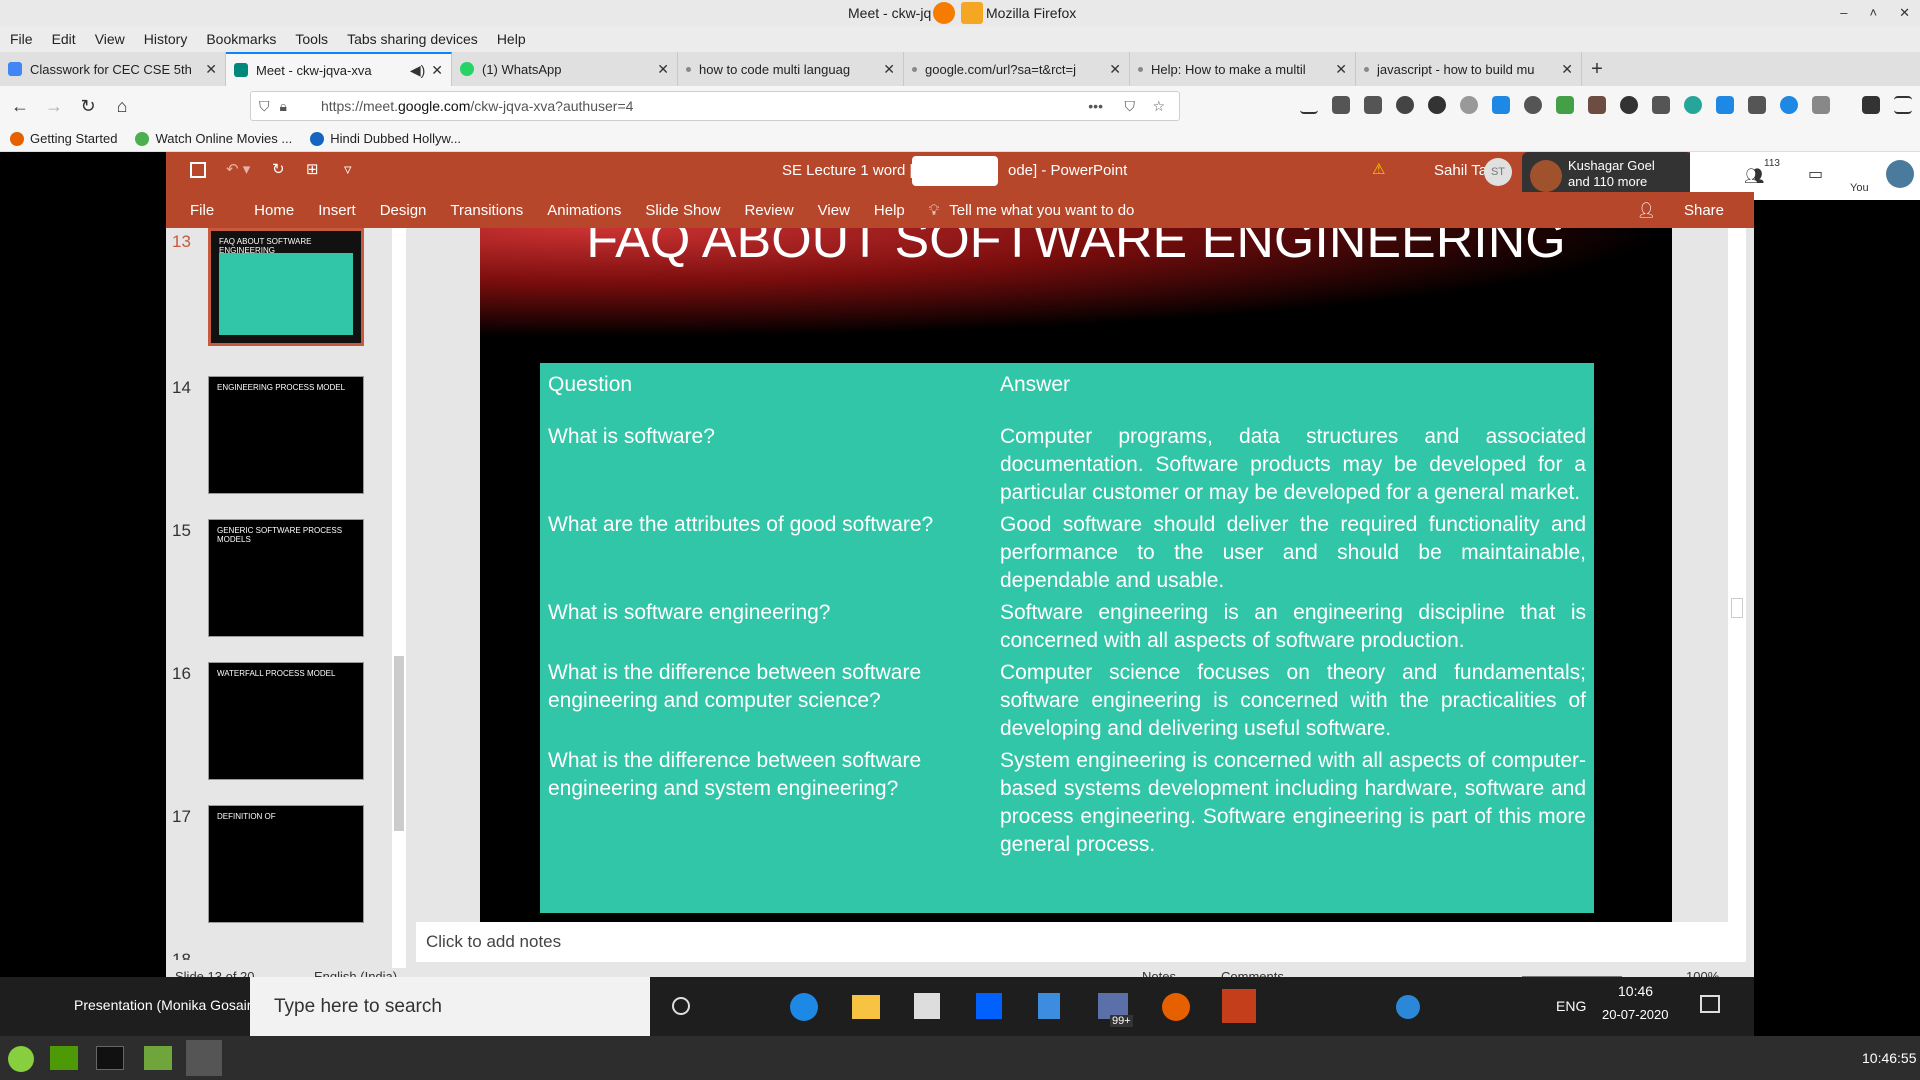  Describe the element at coordinates (804, 1007) in the screenshot. I see `edge-icon` at that location.